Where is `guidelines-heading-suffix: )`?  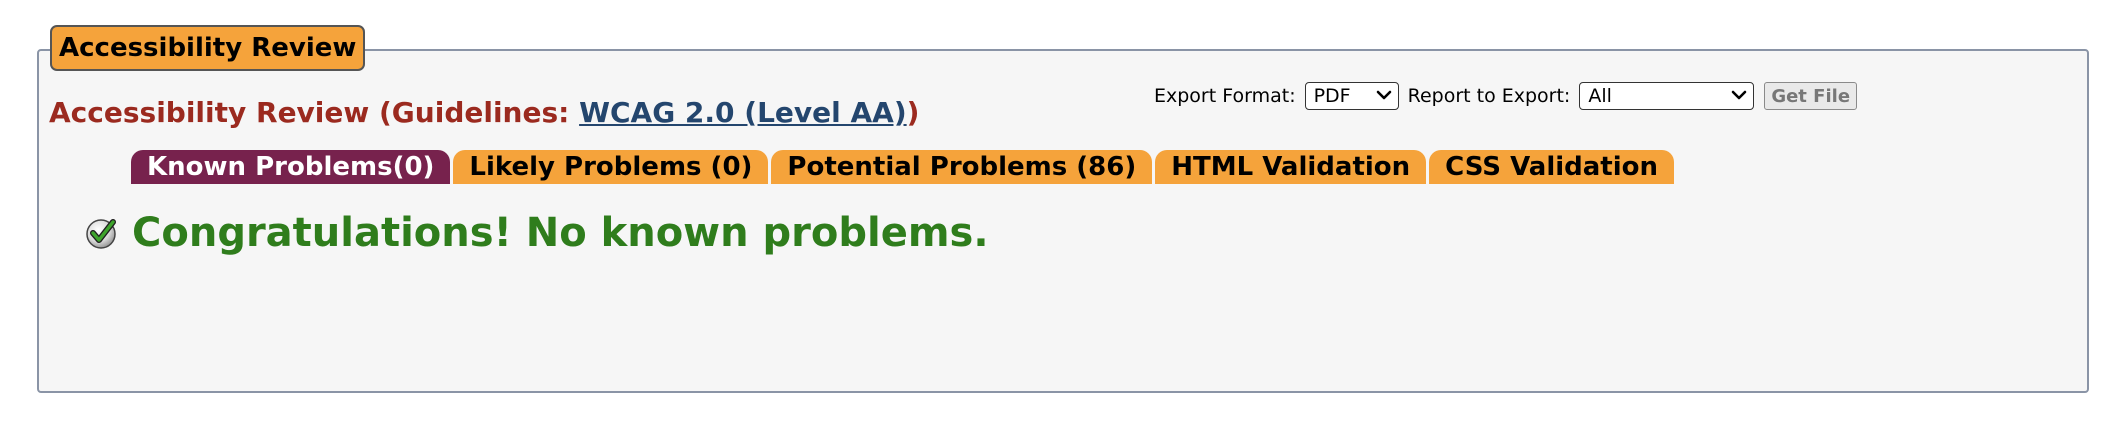
guidelines-heading-suffix: ) is located at coordinates (913, 112).